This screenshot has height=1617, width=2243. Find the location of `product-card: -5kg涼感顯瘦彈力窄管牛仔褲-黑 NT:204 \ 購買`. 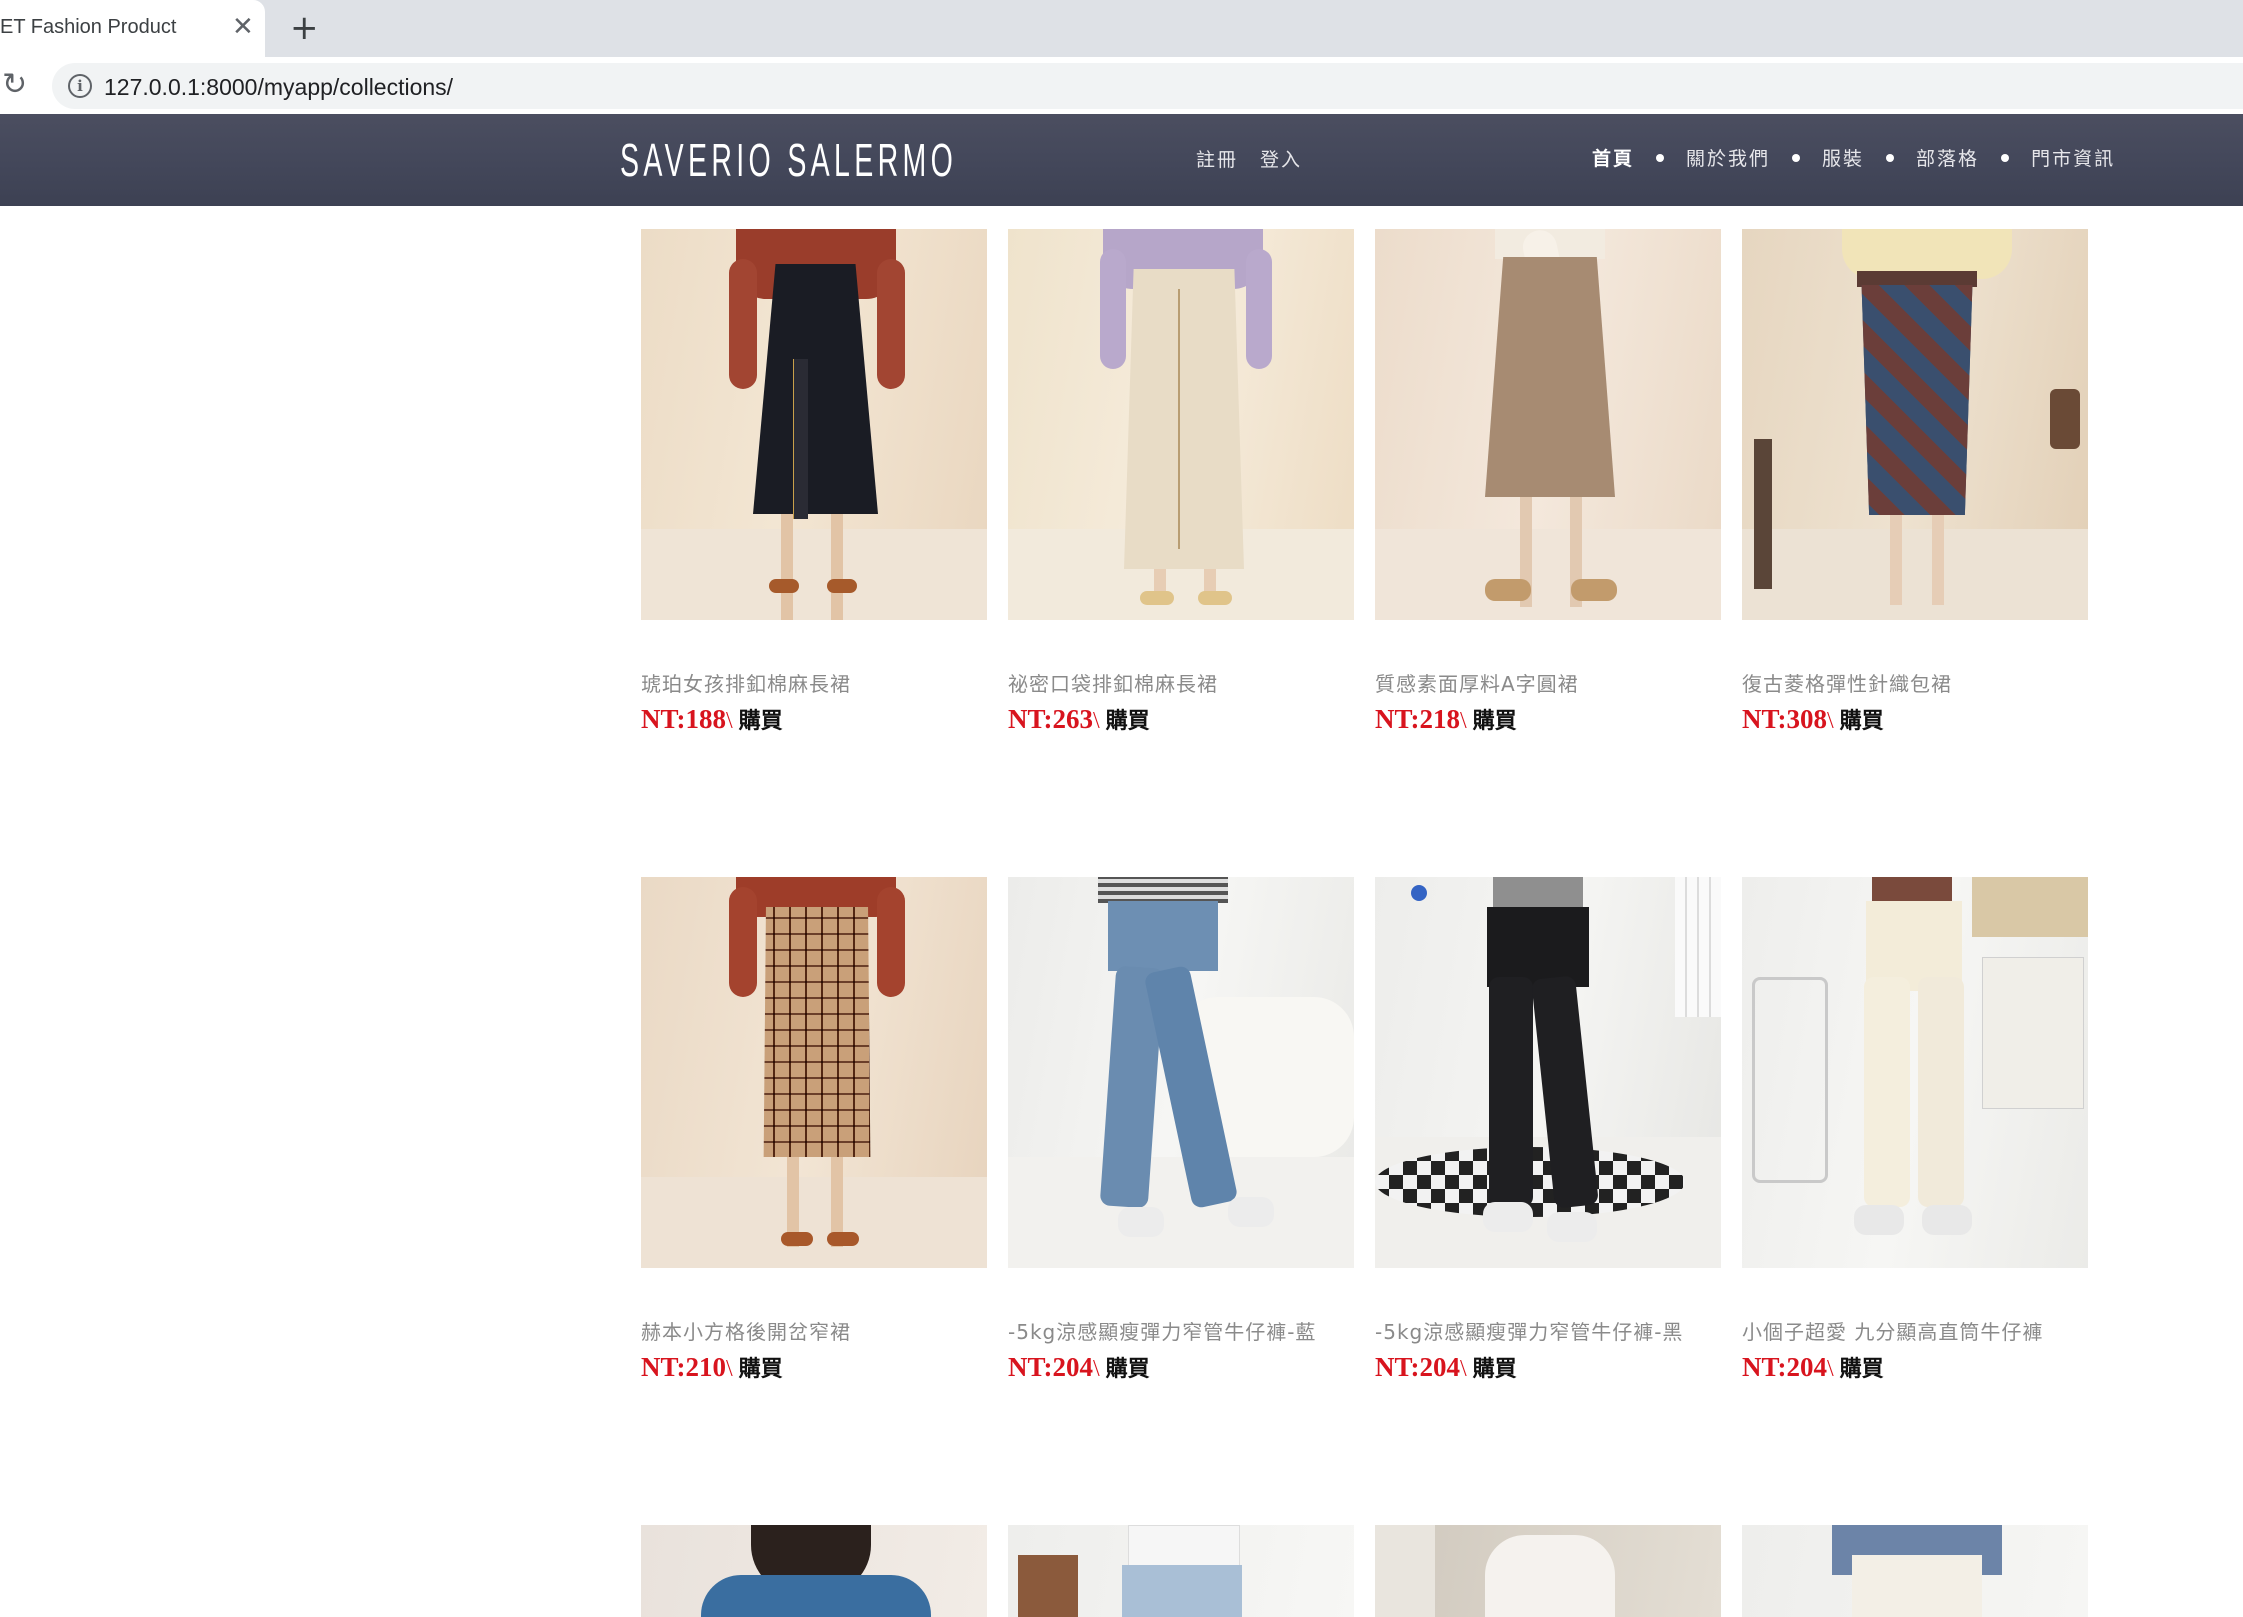

product-card: -5kg涼感顯瘦彈力窄管牛仔褲-黑 NT:204 \ 購買 is located at coordinates (1548, 1129).